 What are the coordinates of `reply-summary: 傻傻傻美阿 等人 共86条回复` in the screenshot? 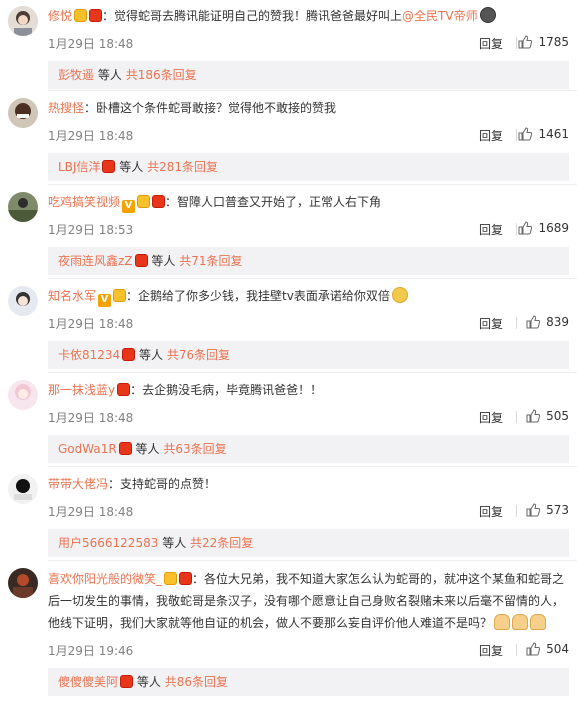 It's located at (308, 682).